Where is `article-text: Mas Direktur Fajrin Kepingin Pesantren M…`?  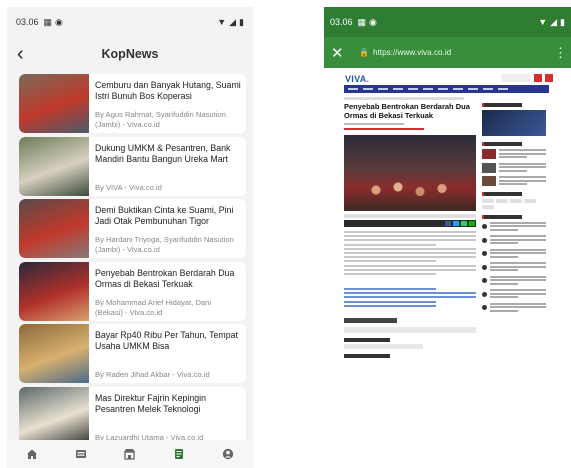
article-text: Mas Direktur Fajrin Kepingin Pesantren M… is located at coordinates (167, 416).